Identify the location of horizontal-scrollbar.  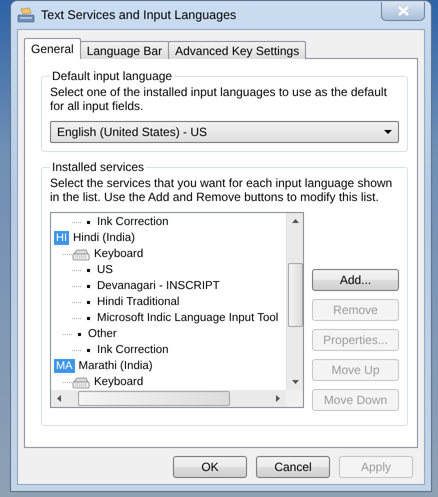
(168, 398).